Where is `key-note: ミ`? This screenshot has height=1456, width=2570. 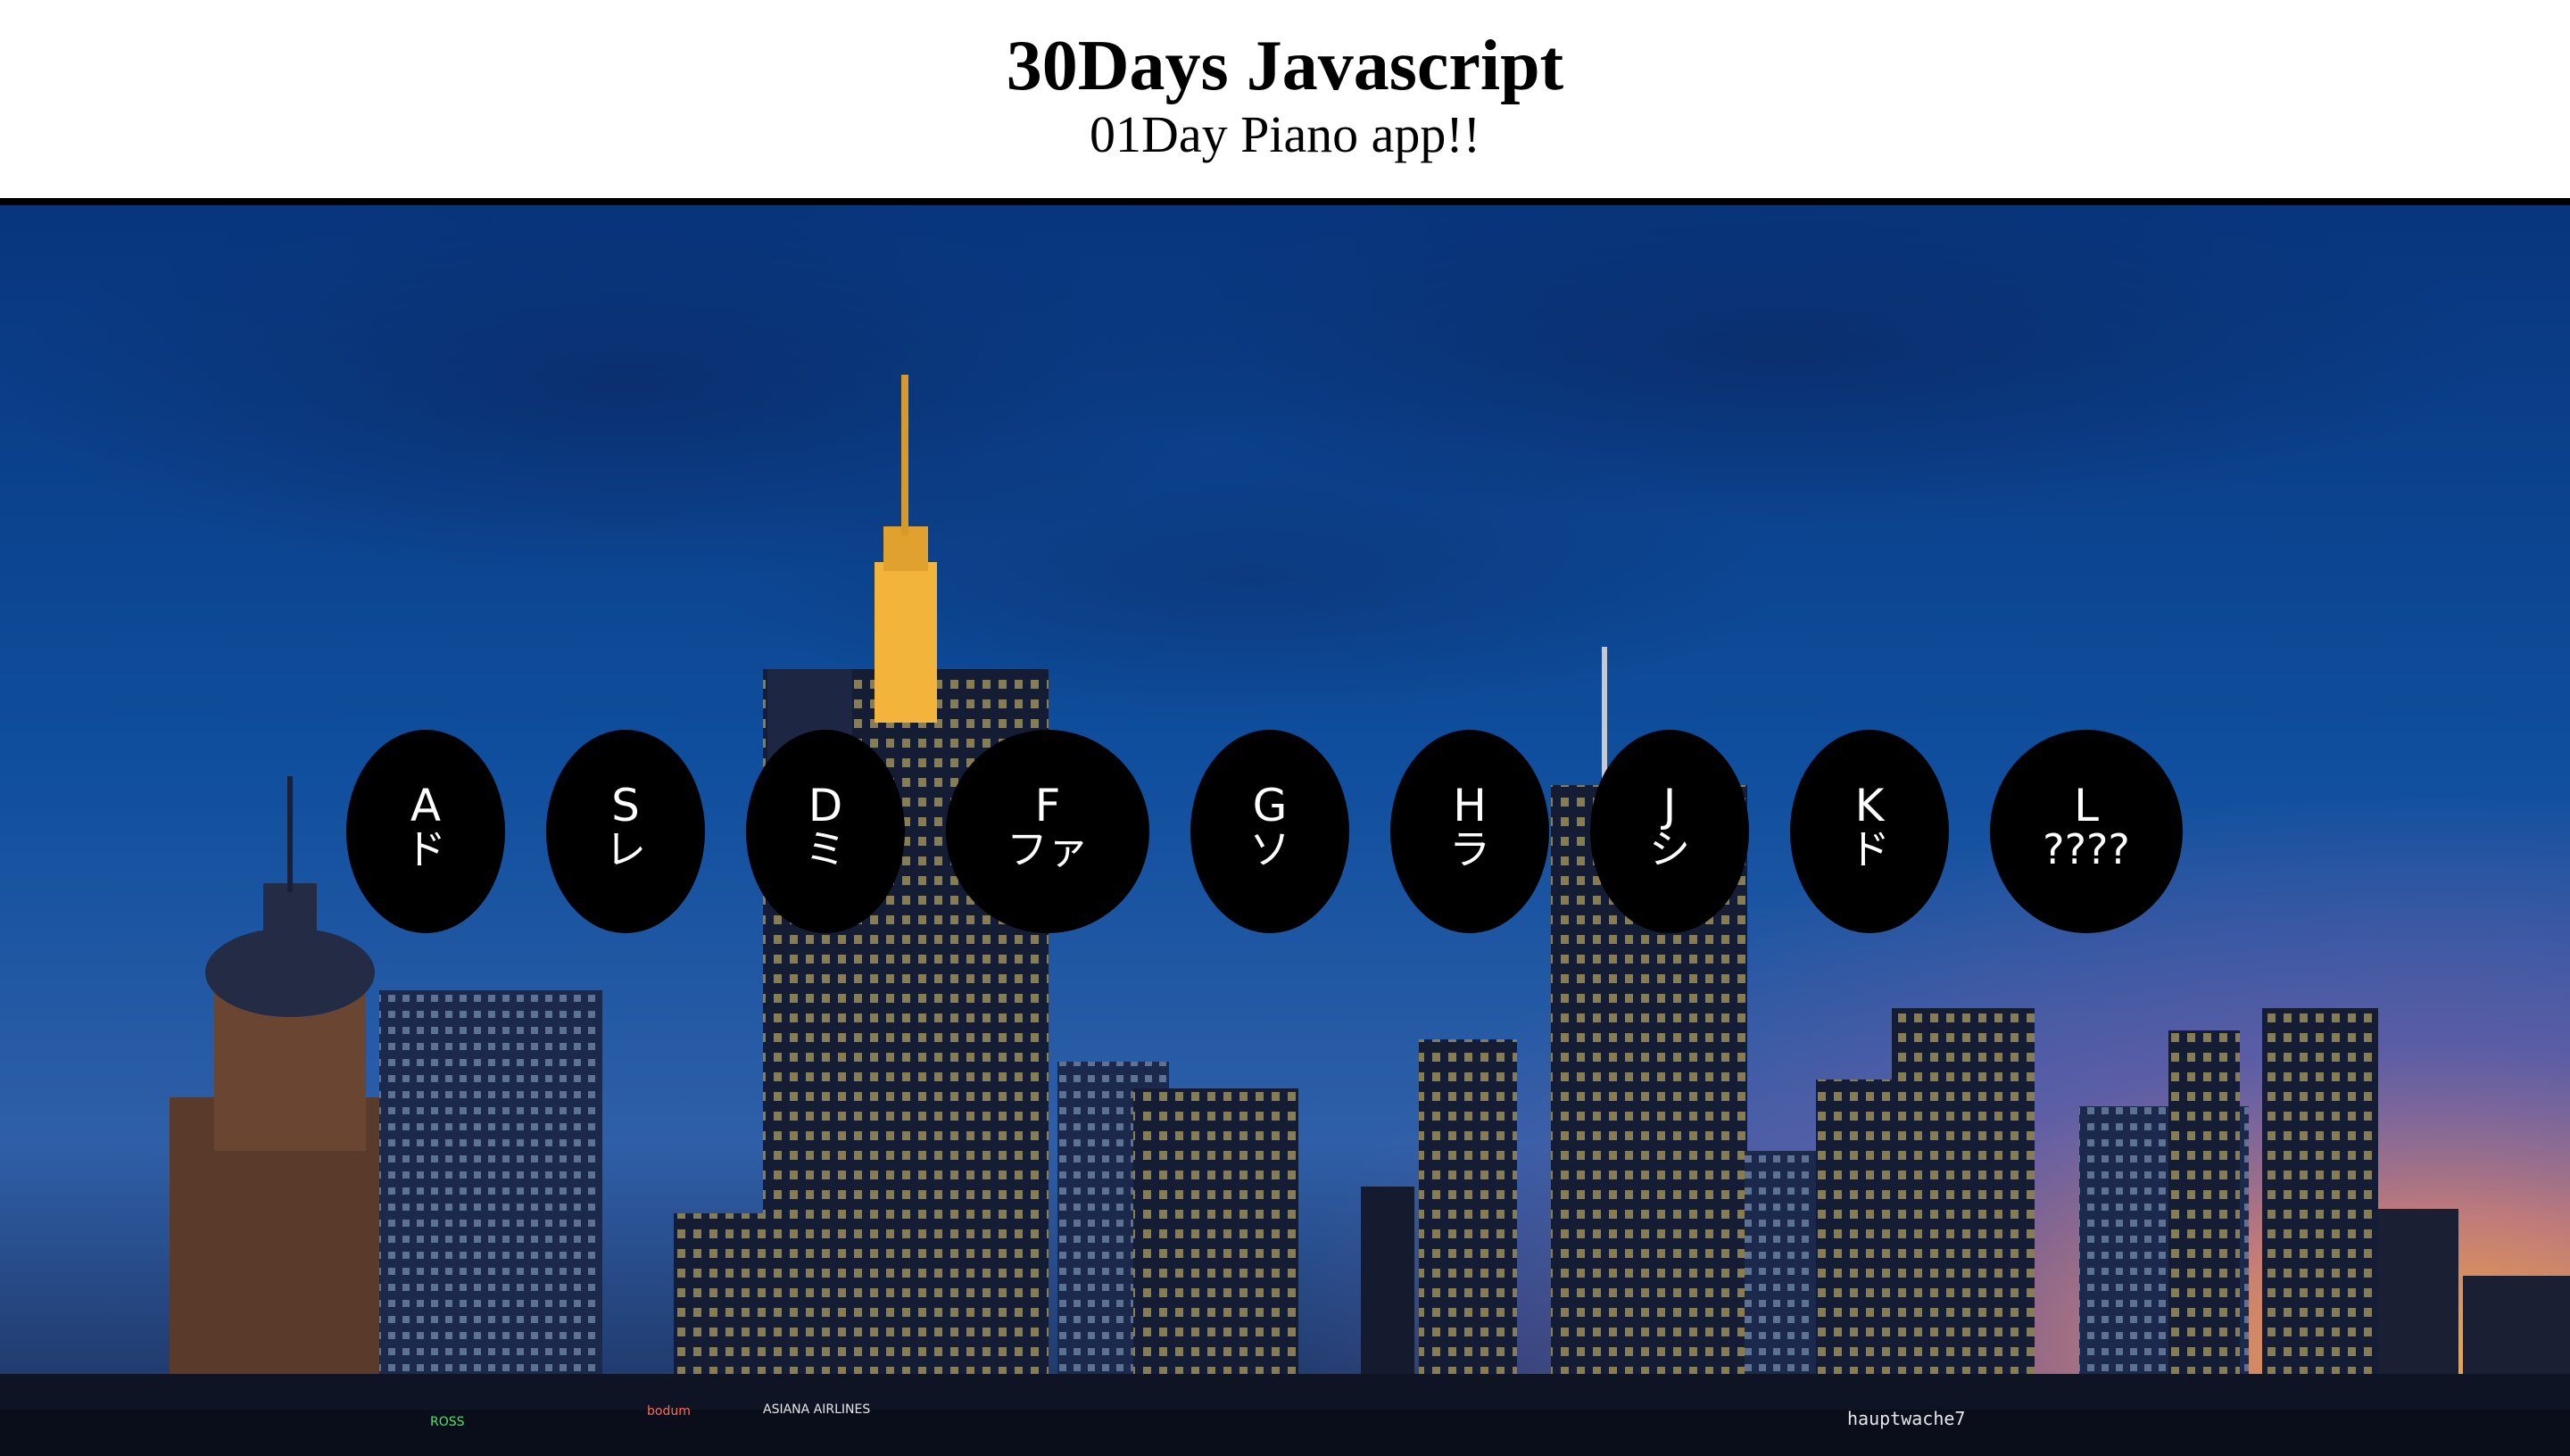
key-note: ミ is located at coordinates (826, 849).